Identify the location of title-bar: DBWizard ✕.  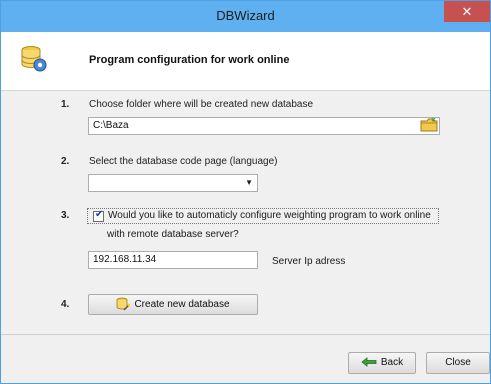
(245, 16).